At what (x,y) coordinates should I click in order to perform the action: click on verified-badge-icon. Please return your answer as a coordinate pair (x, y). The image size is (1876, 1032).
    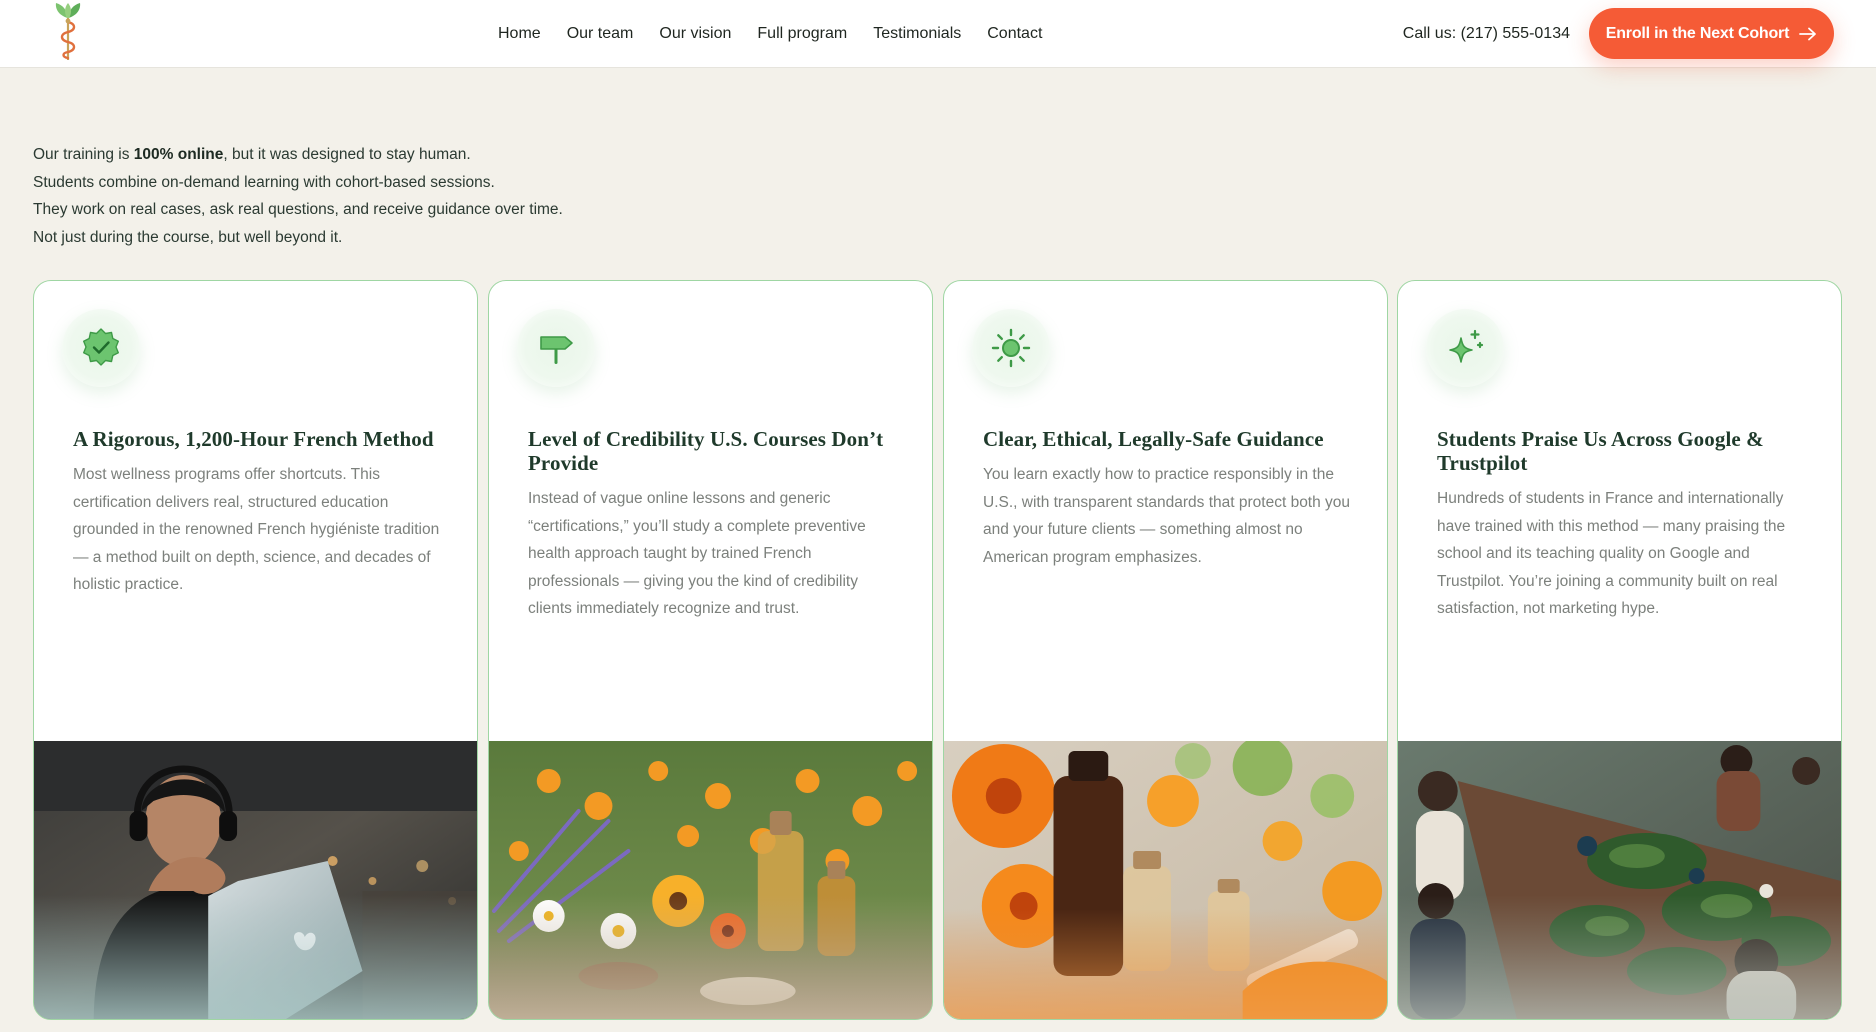
    Looking at the image, I should click on (101, 347).